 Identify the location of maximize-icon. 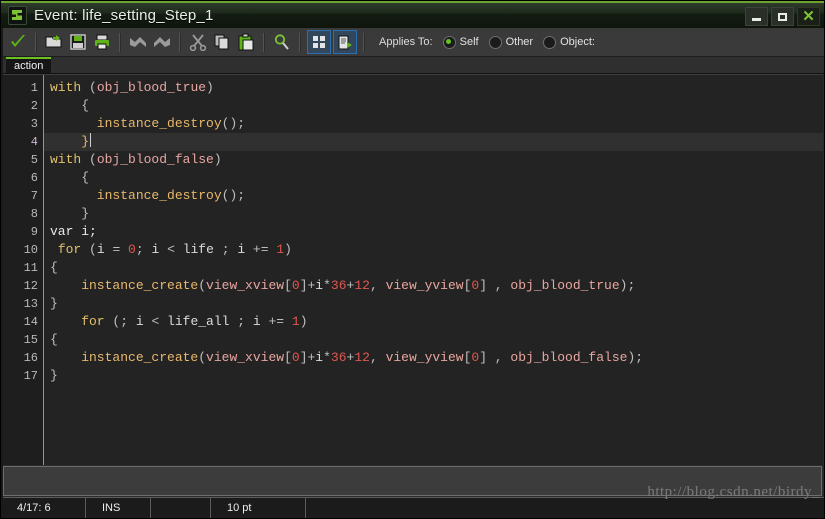
(782, 16).